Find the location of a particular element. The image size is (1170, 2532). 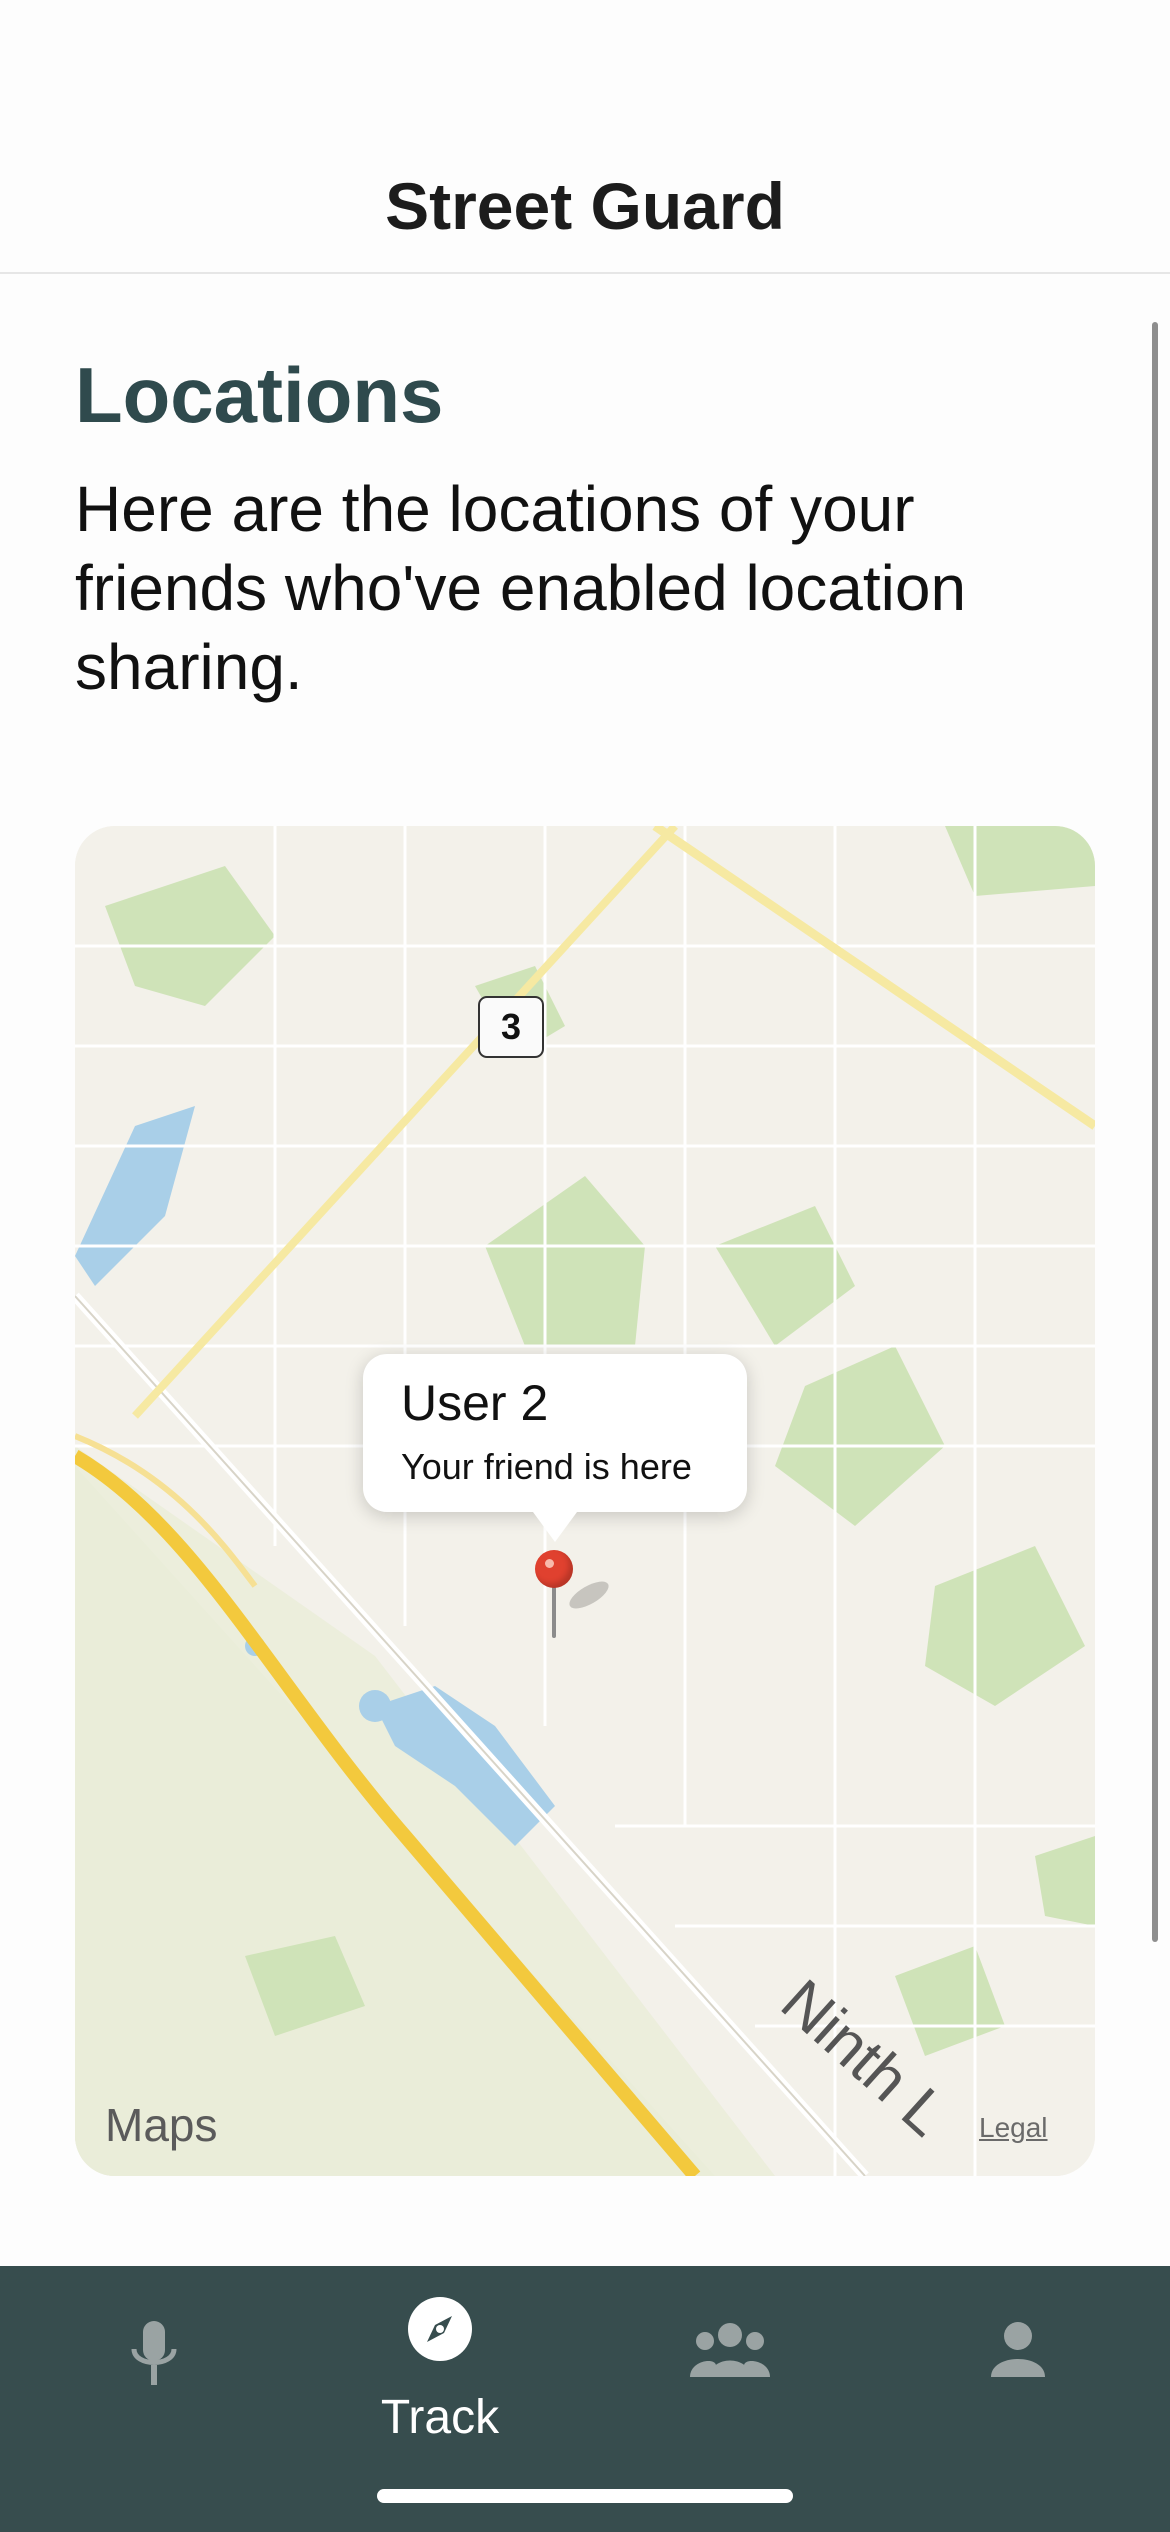

location-callout: User 2 Your friend is here is located at coordinates (555, 1448).